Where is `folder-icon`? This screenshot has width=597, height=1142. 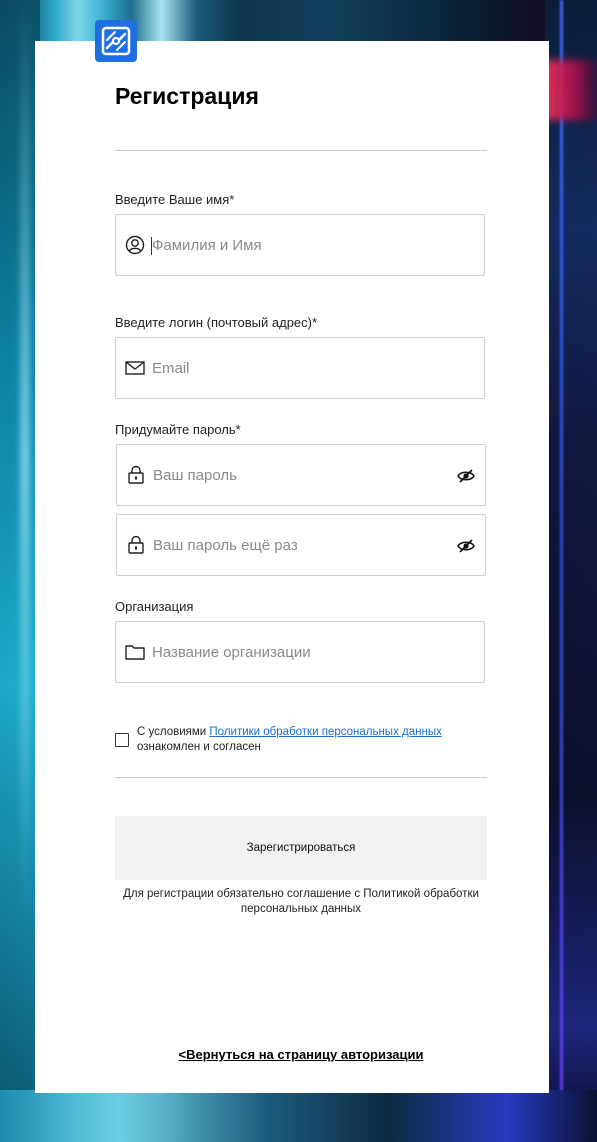 folder-icon is located at coordinates (135, 652).